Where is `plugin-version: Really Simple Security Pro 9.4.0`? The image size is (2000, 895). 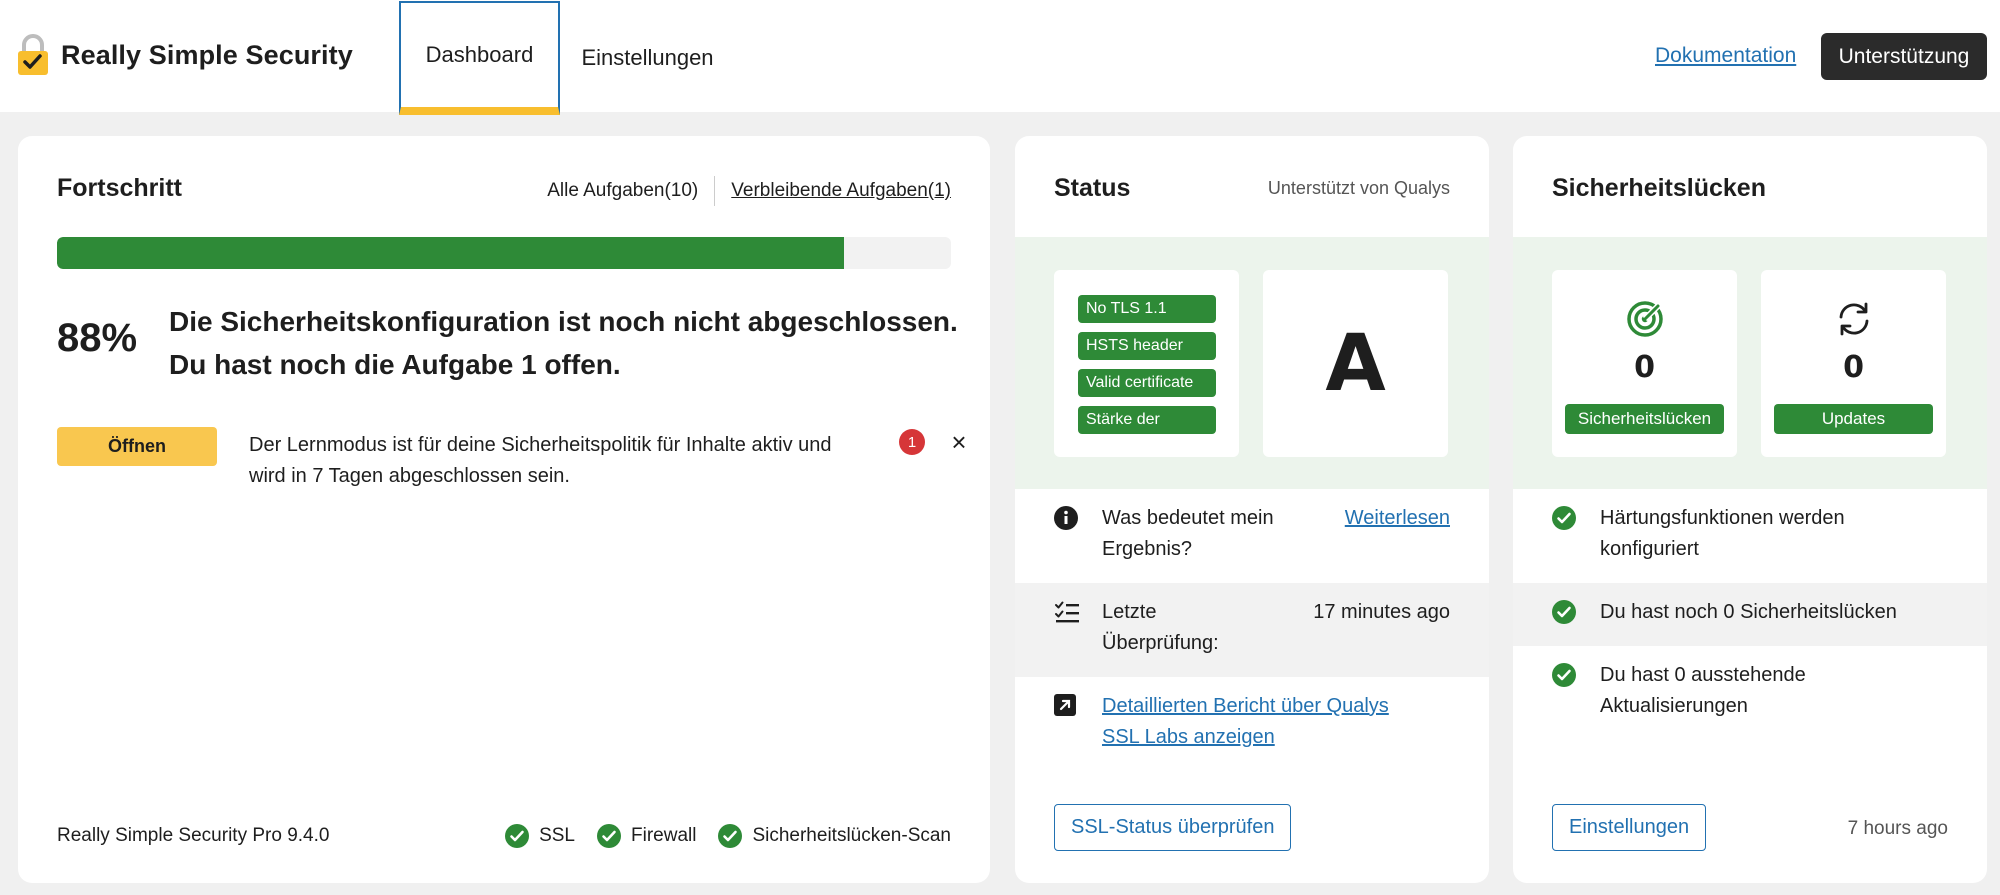
plugin-version: Really Simple Security Pro 9.4.0 is located at coordinates (193, 835).